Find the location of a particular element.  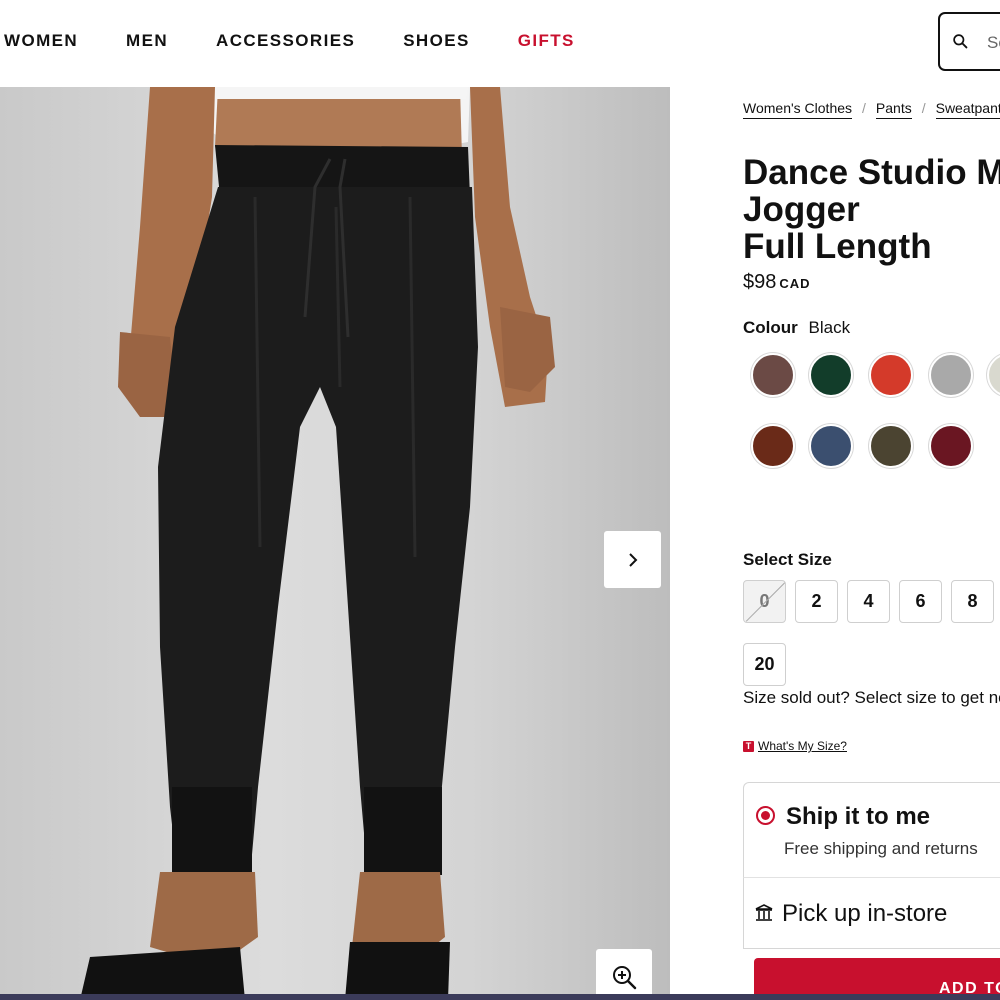

size-option-4: 4 is located at coordinates (868, 601).